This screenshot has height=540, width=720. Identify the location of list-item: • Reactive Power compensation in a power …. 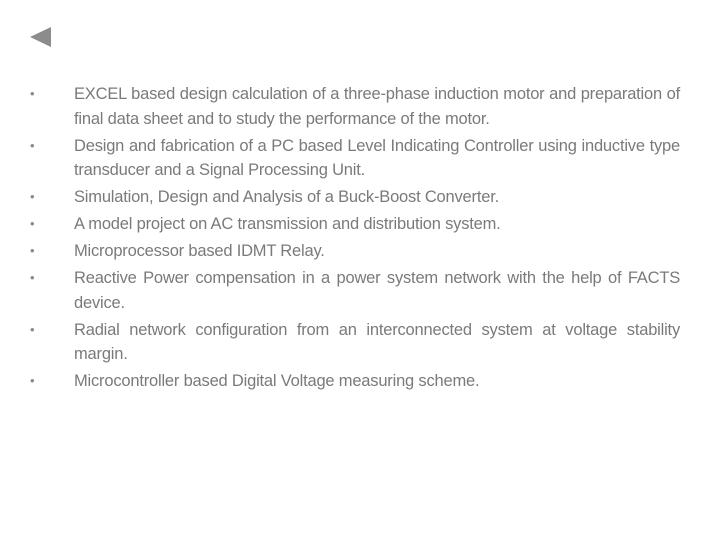
(352, 290).